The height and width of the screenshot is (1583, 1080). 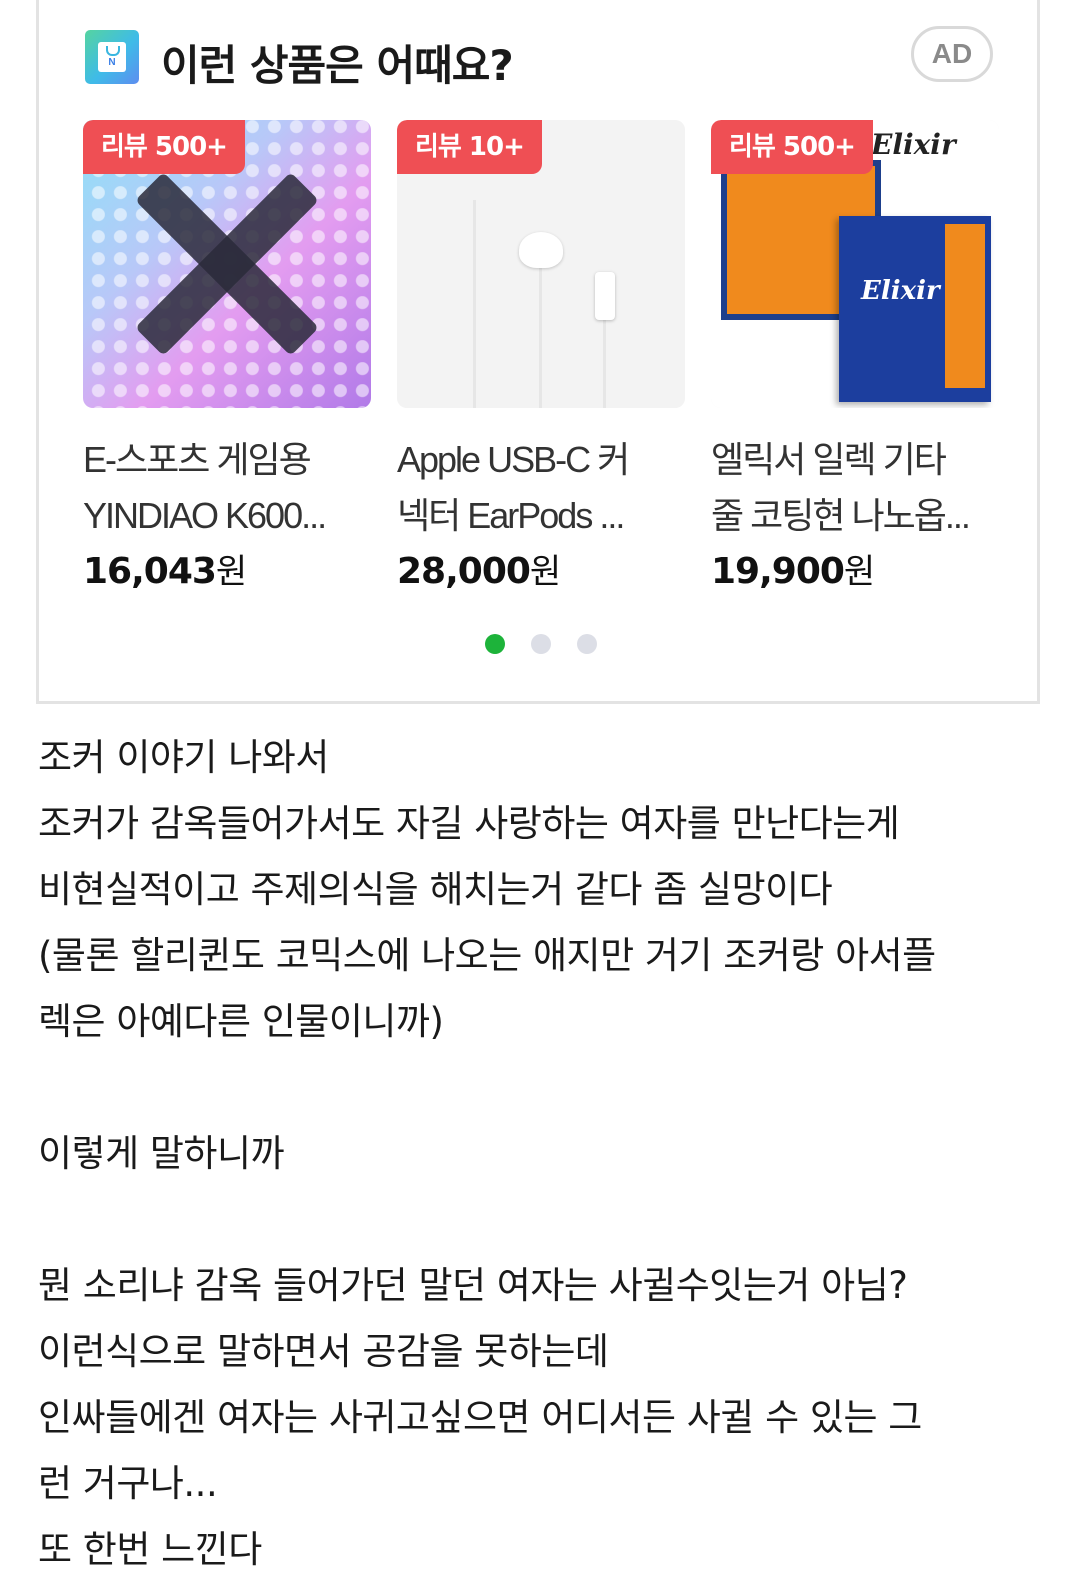 What do you see at coordinates (469, 147) in the screenshot?
I see `review-count-badge: 리뷰 10+` at bounding box center [469, 147].